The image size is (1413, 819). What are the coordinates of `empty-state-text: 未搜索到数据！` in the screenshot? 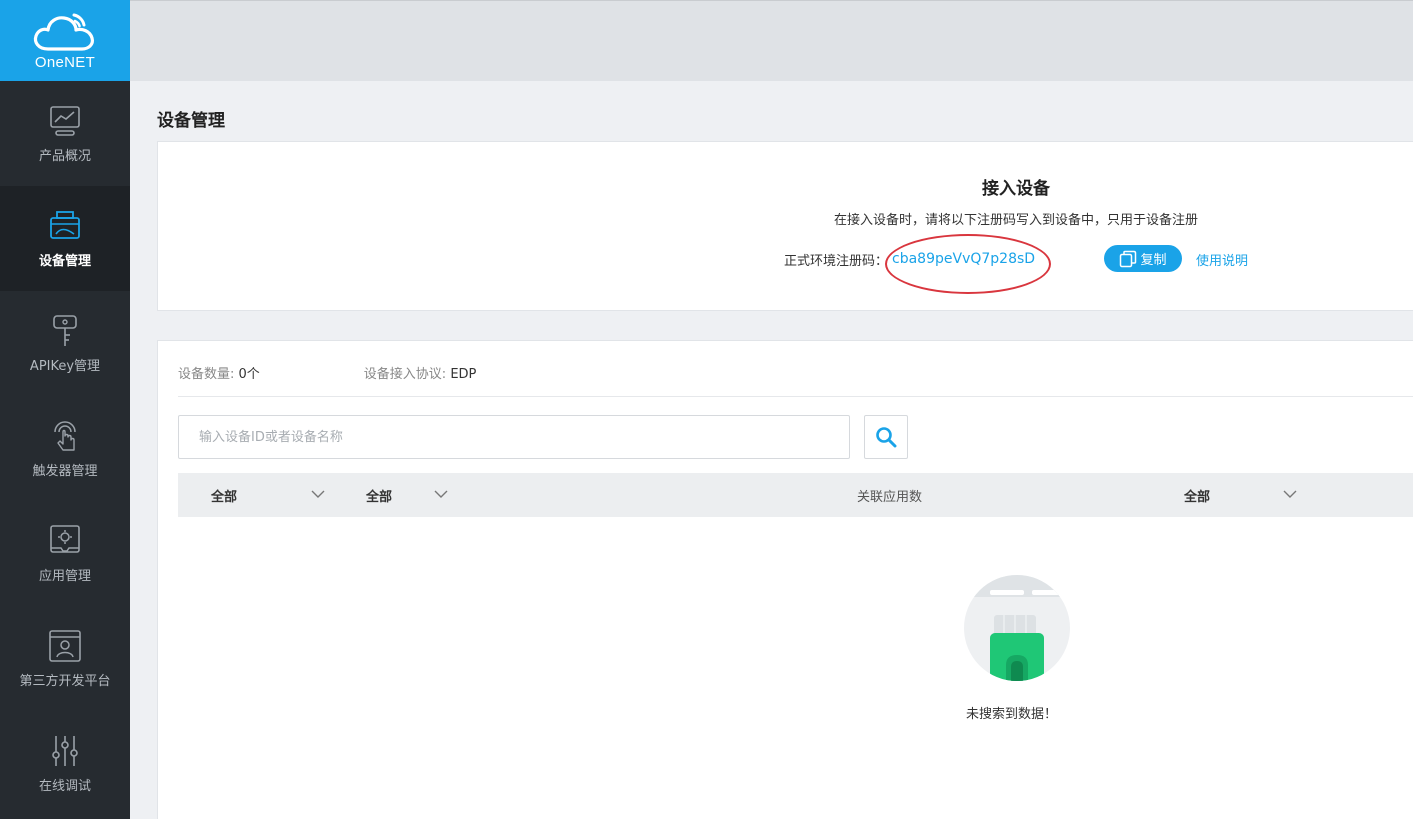 It's located at (1012, 714).